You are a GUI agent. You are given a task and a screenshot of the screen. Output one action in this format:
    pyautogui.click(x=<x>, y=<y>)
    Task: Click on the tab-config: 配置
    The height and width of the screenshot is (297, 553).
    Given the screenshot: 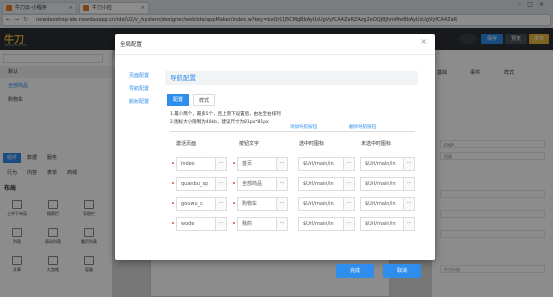 What is the action you would take?
    pyautogui.click(x=178, y=100)
    